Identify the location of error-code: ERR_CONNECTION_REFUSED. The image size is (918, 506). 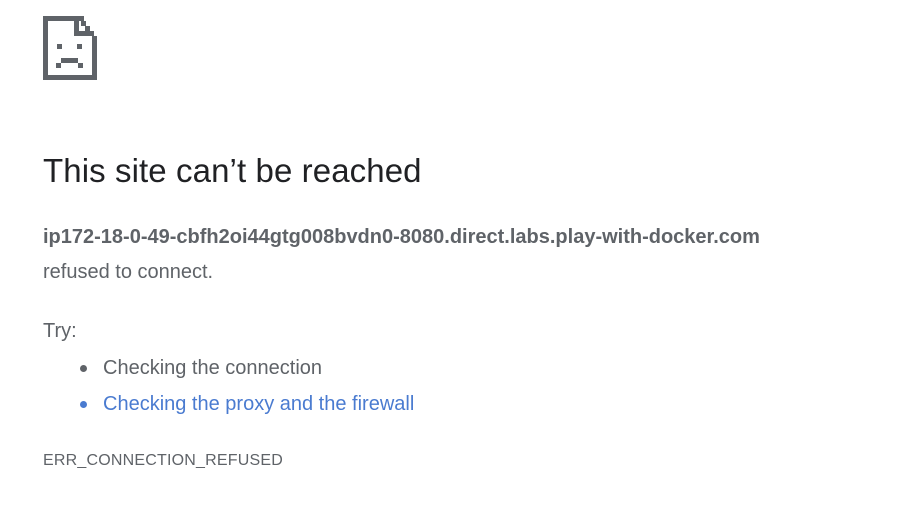
(163, 460).